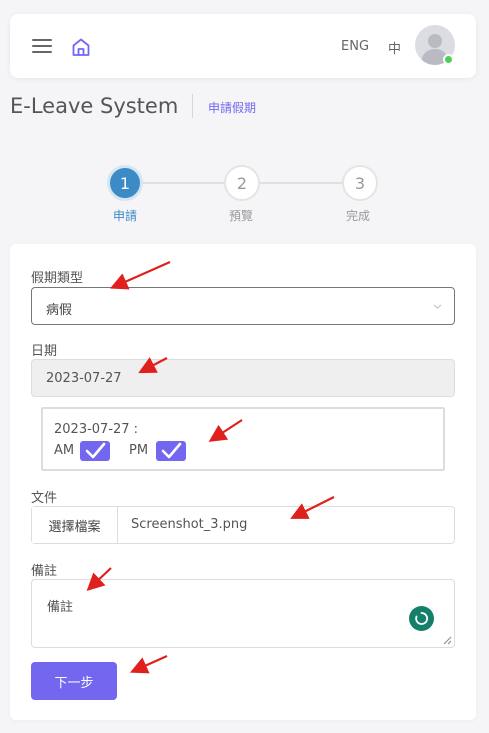  Describe the element at coordinates (192, 106) in the screenshot. I see `title-divider` at that location.